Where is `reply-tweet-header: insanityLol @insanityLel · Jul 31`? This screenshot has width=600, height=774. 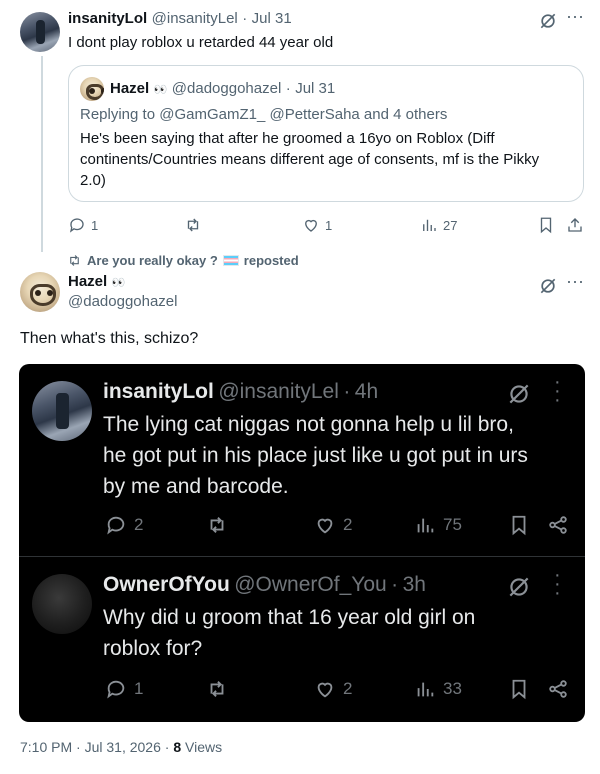 reply-tweet-header: insanityLol @insanityLel · Jul 31 is located at coordinates (180, 19).